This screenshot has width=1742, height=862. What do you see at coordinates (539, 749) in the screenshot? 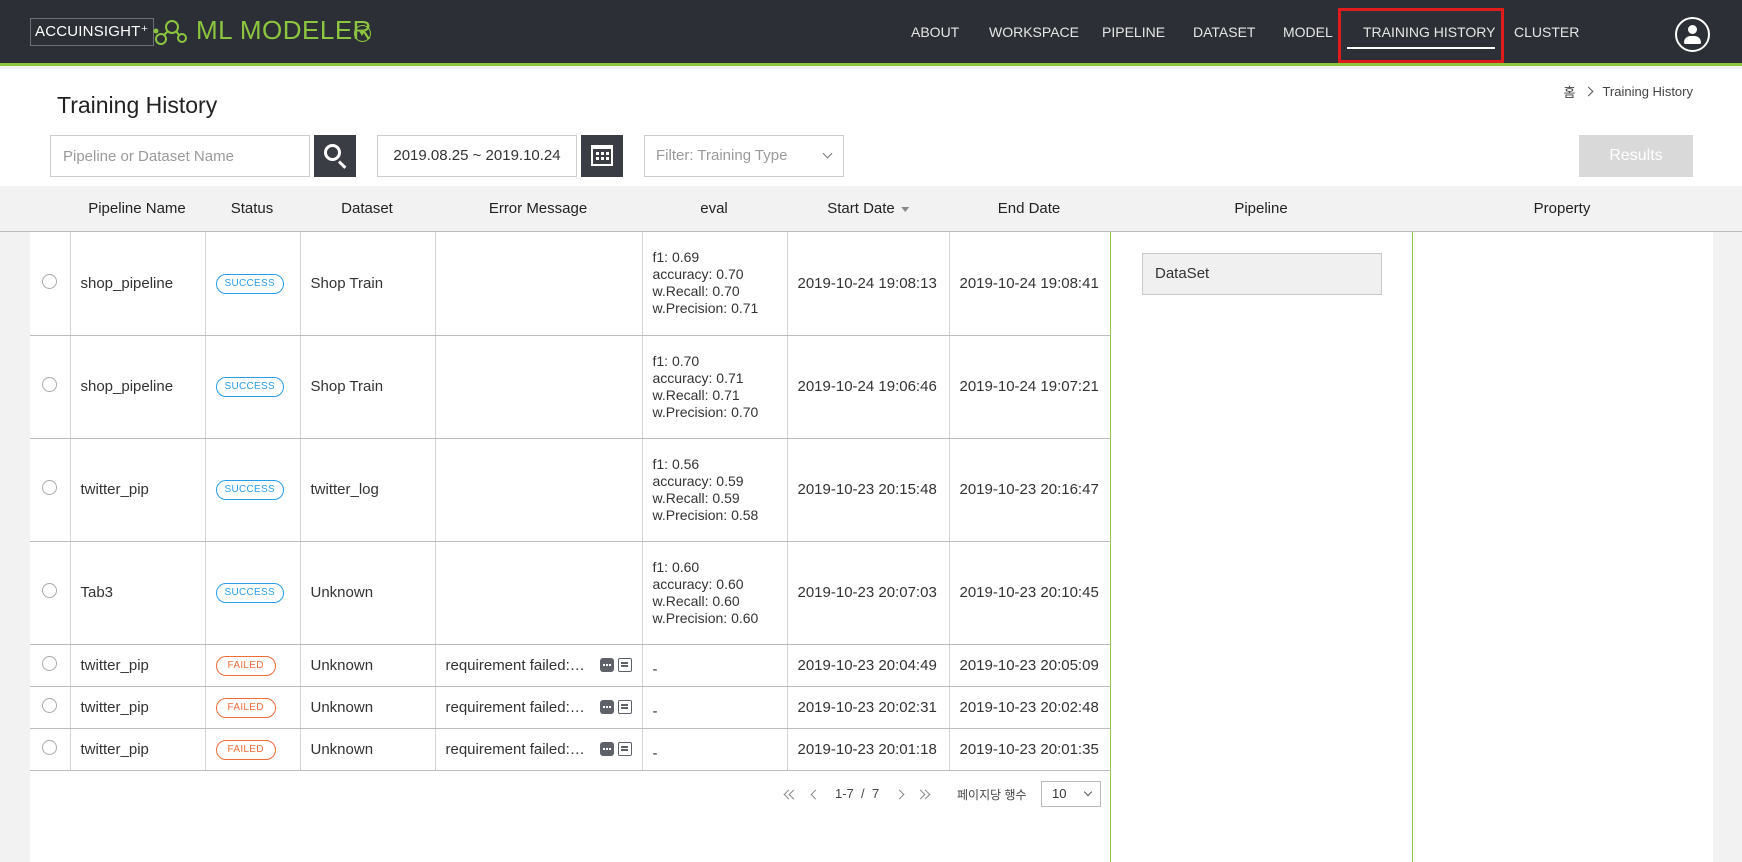
I see `error-cell: requirement failed: ···` at bounding box center [539, 749].